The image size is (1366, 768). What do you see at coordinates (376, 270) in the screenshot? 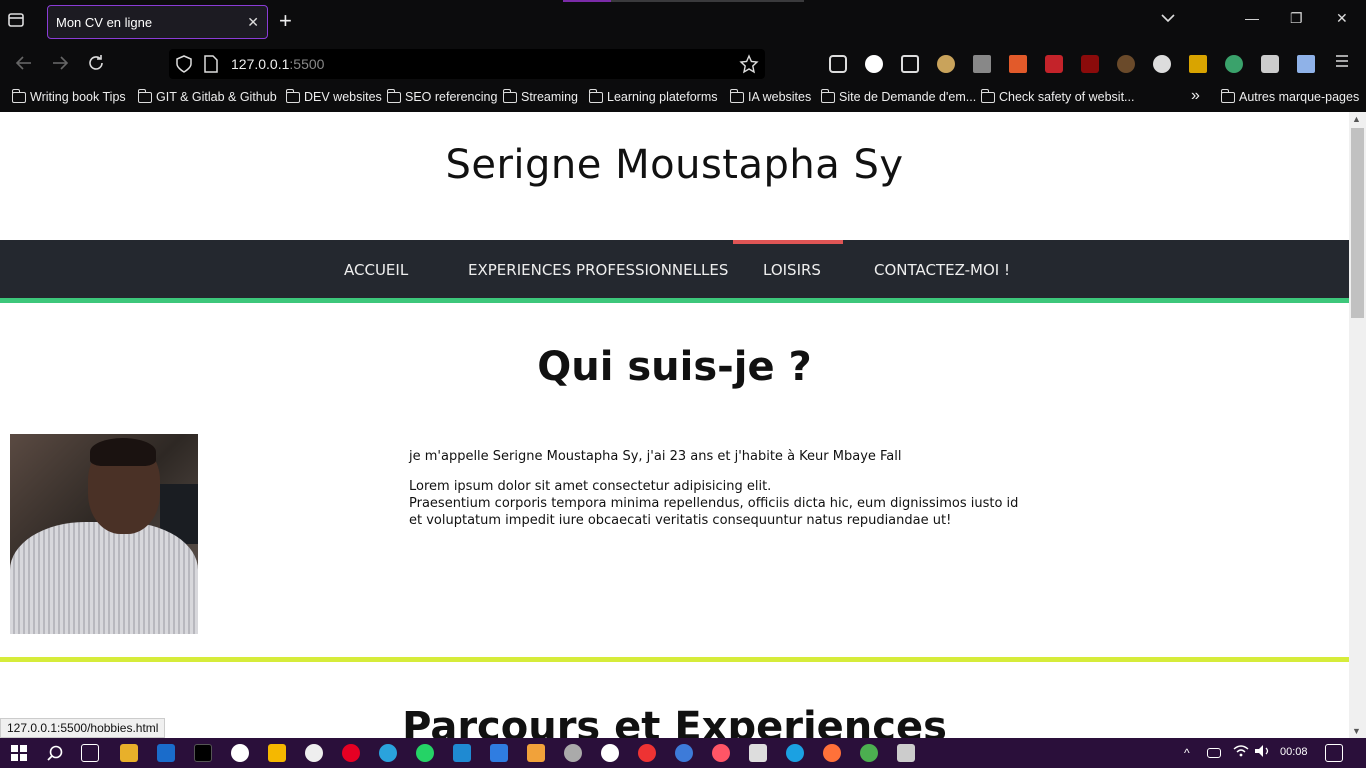
I see `nav-item-accueil: ACCUEIL` at bounding box center [376, 270].